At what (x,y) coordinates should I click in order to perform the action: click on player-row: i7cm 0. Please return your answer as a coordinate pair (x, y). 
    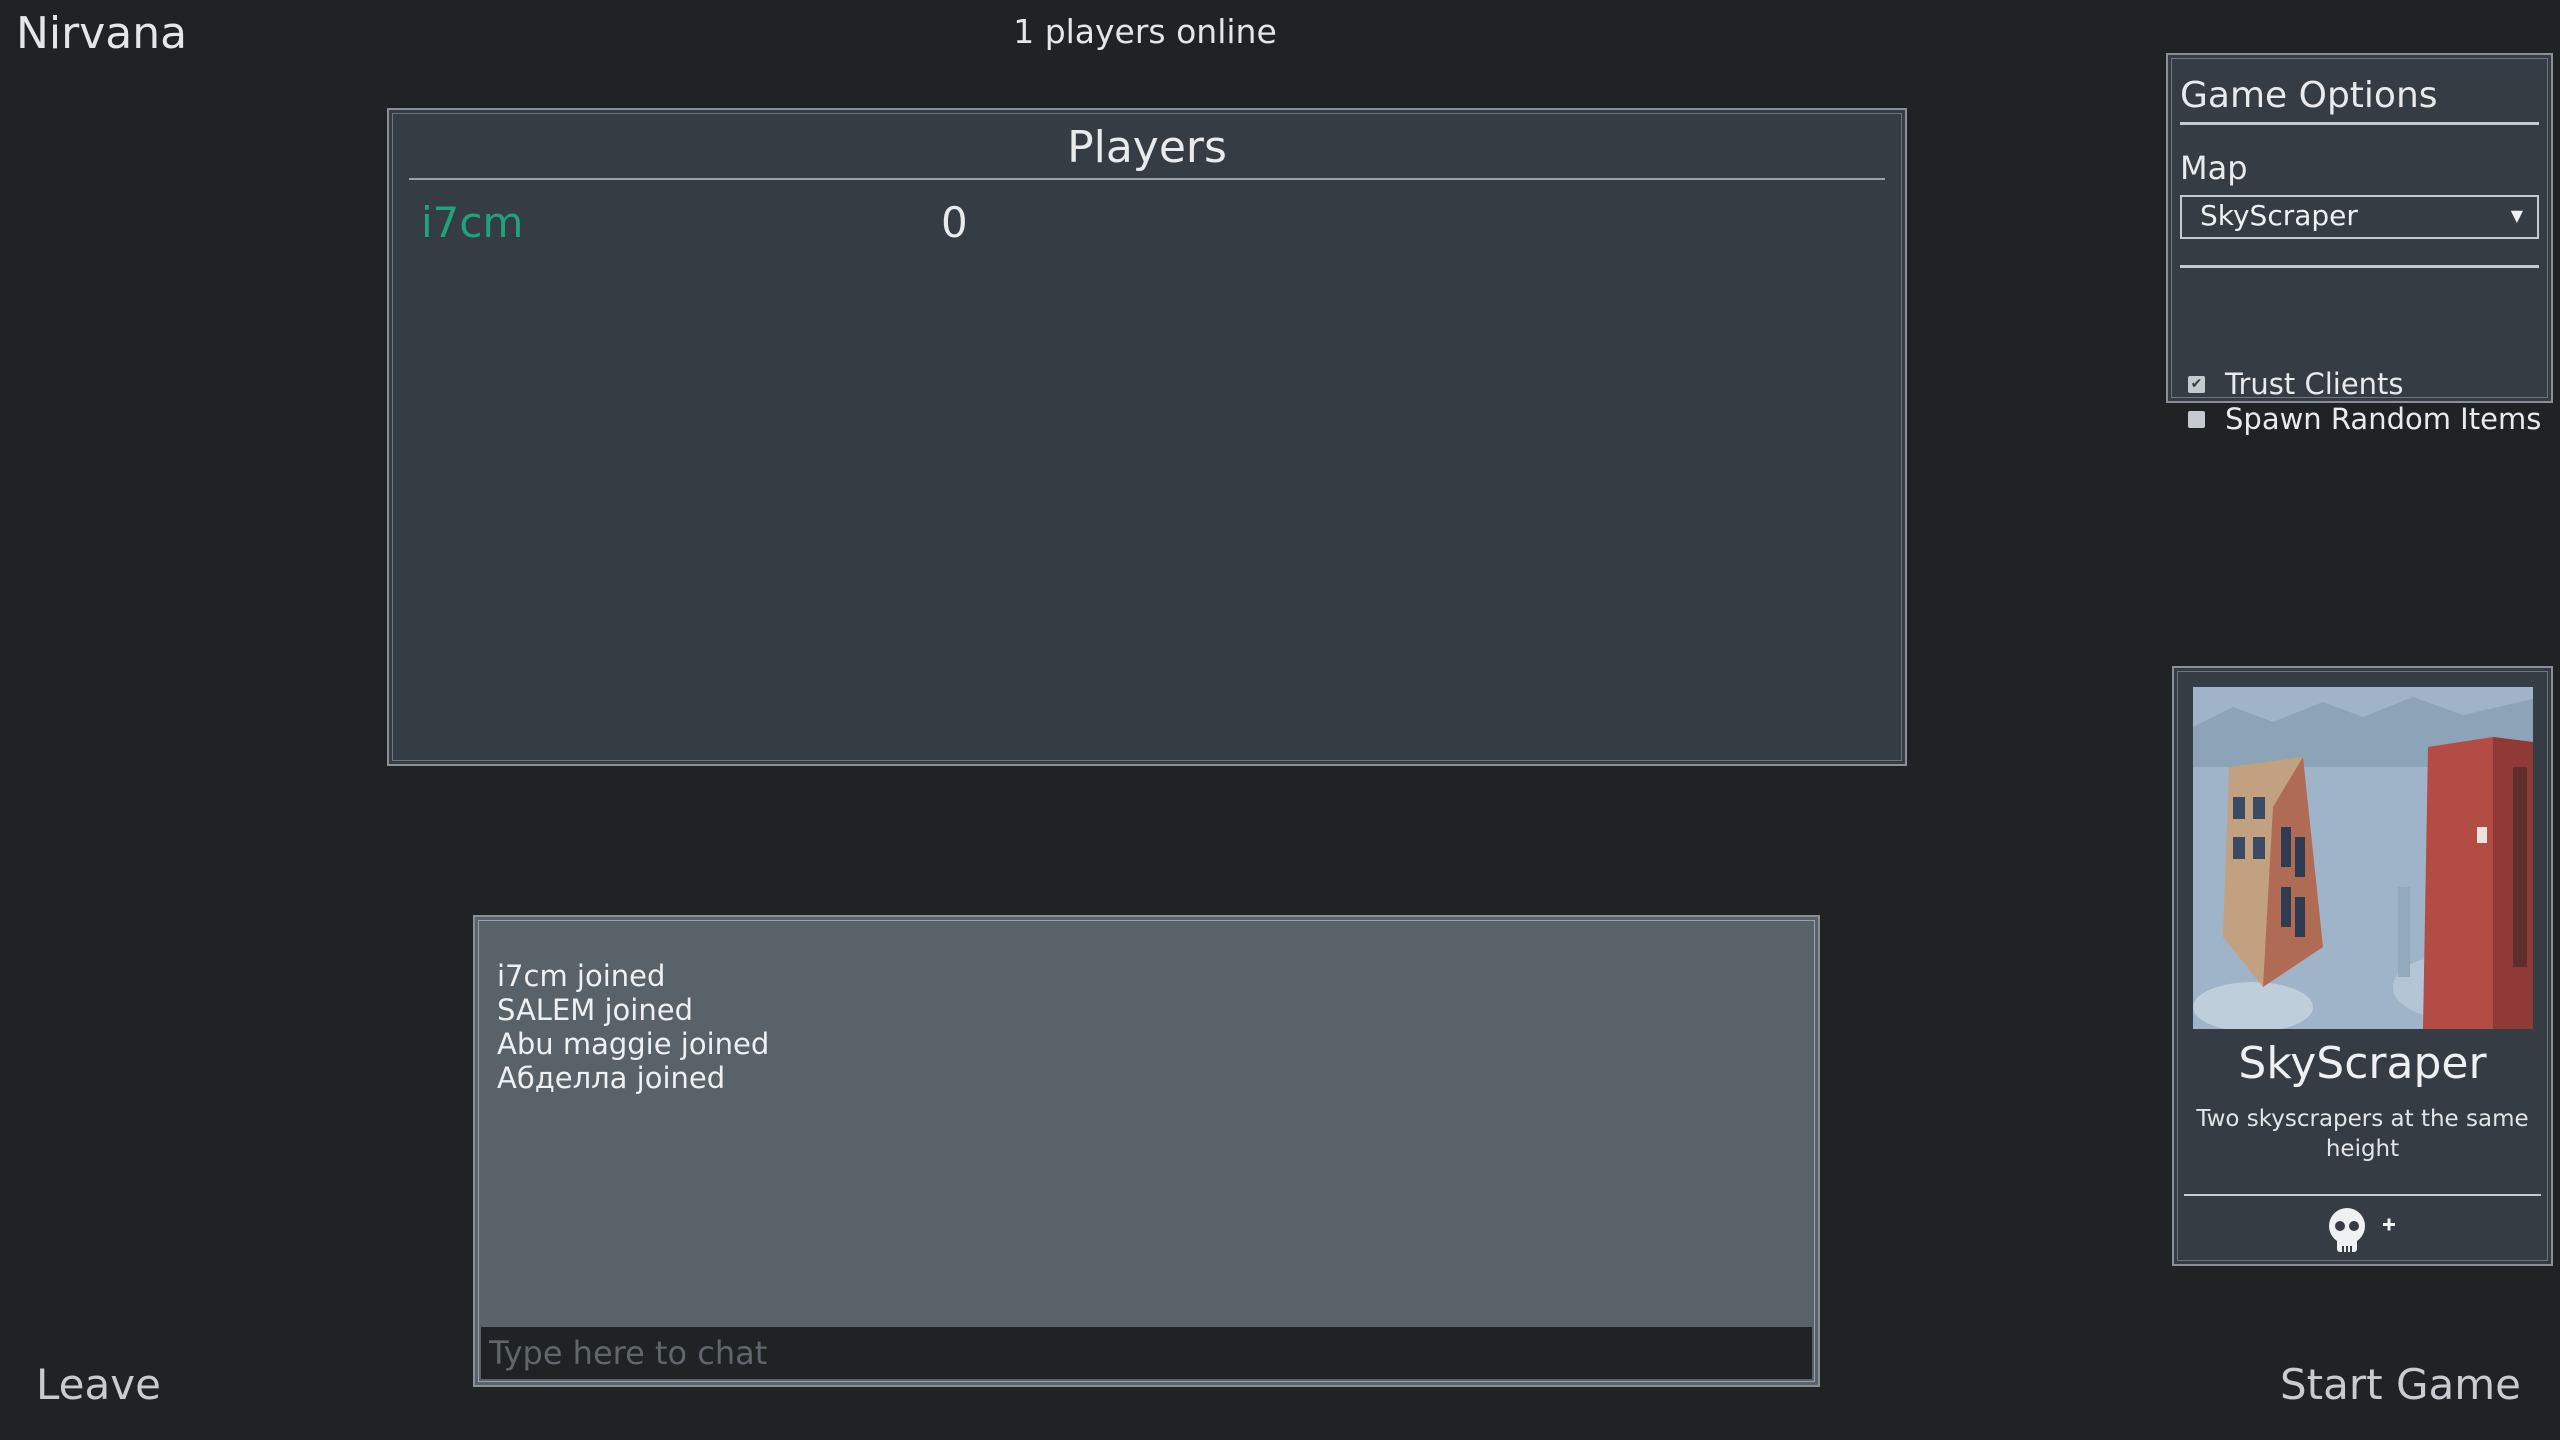
    Looking at the image, I should click on (721, 228).